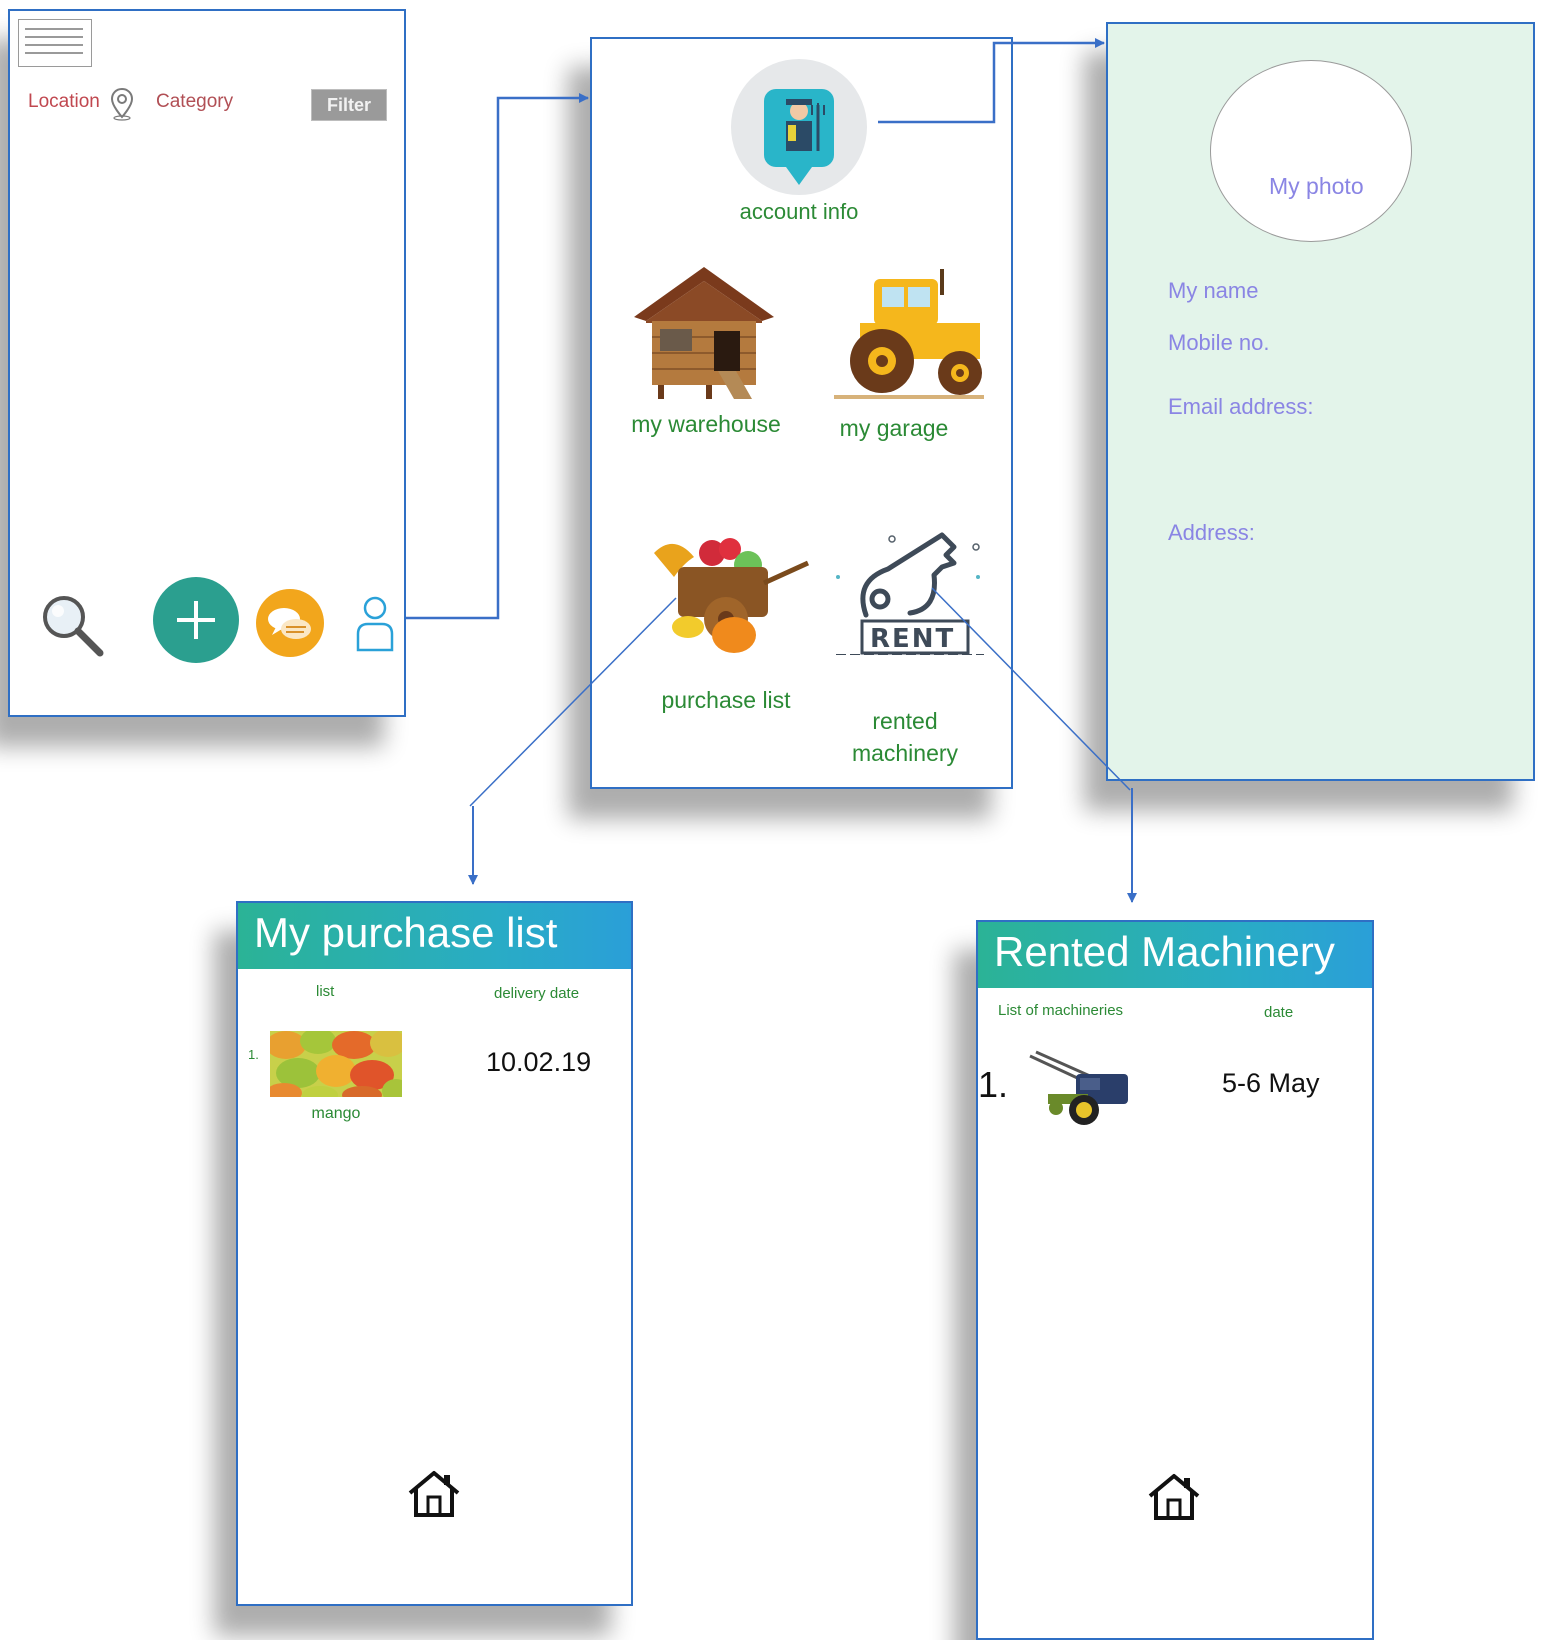 This screenshot has height=1640, width=1545. What do you see at coordinates (1213, 291) in the screenshot?
I see `name-field: My name` at bounding box center [1213, 291].